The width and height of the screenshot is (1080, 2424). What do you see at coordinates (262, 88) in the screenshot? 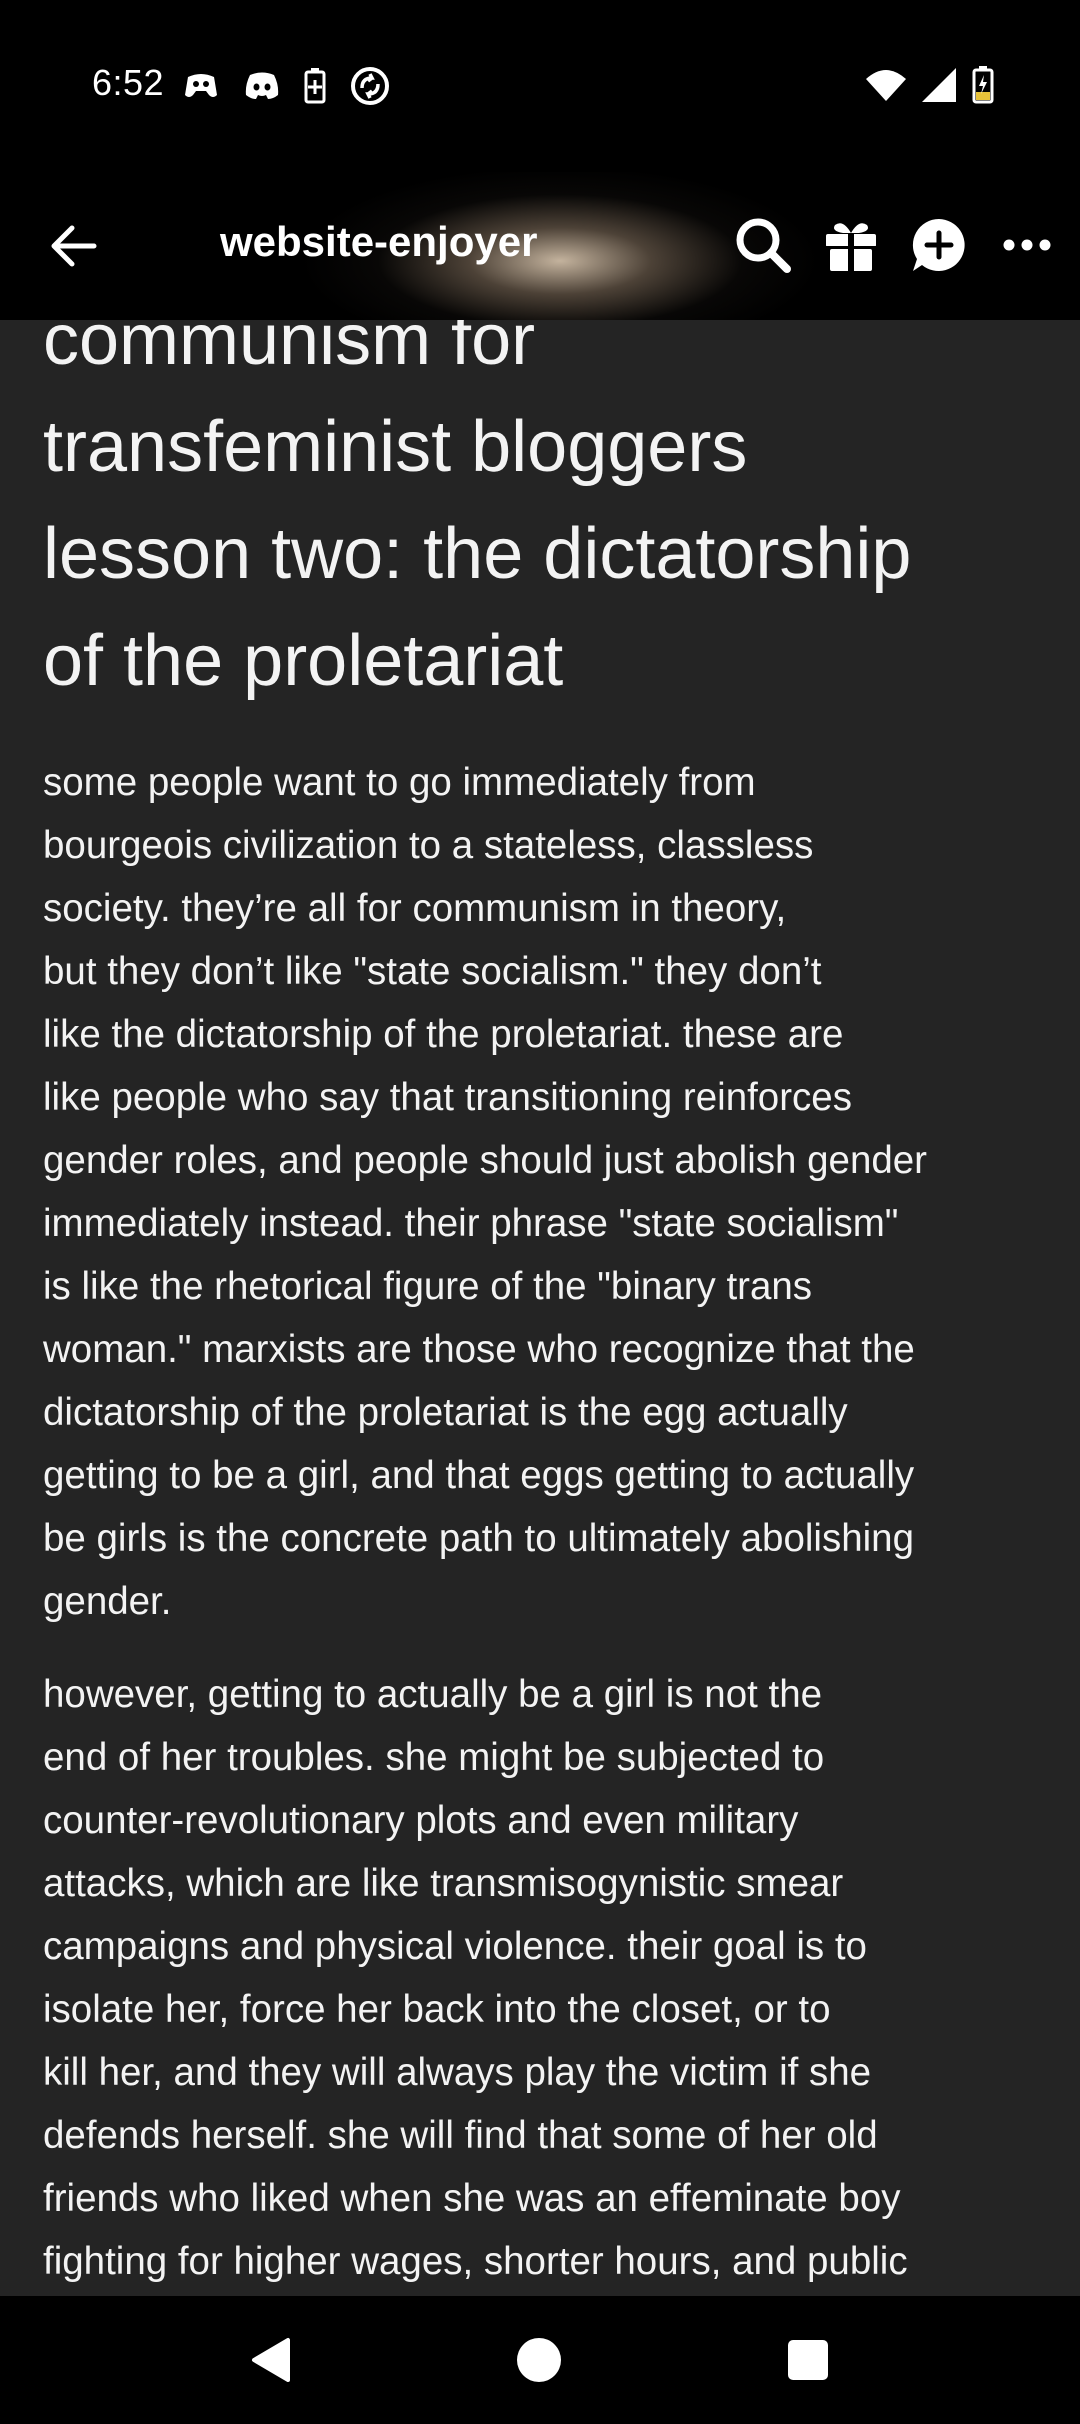
I see `discord-icon` at bounding box center [262, 88].